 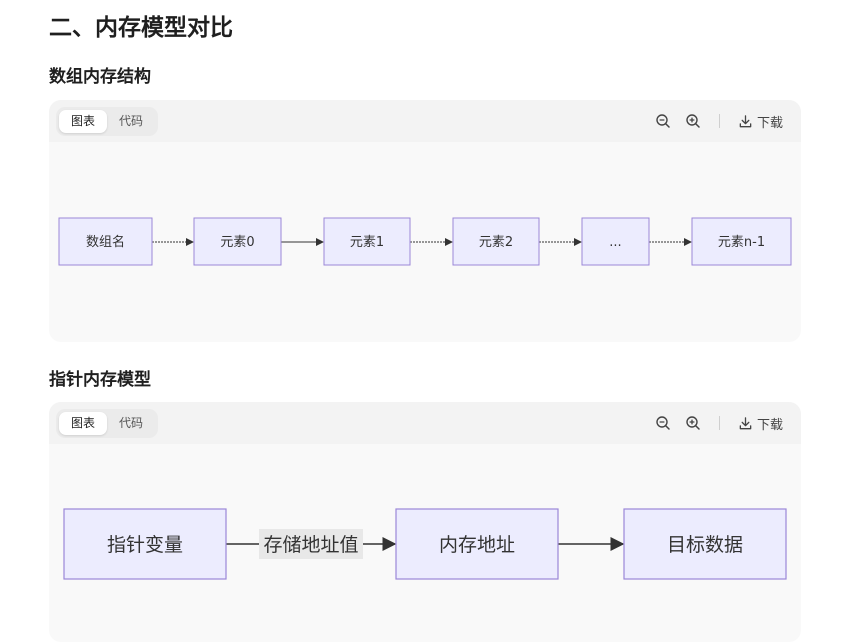 I want to click on array-node-element-0: 元素0, so click(x=237, y=241).